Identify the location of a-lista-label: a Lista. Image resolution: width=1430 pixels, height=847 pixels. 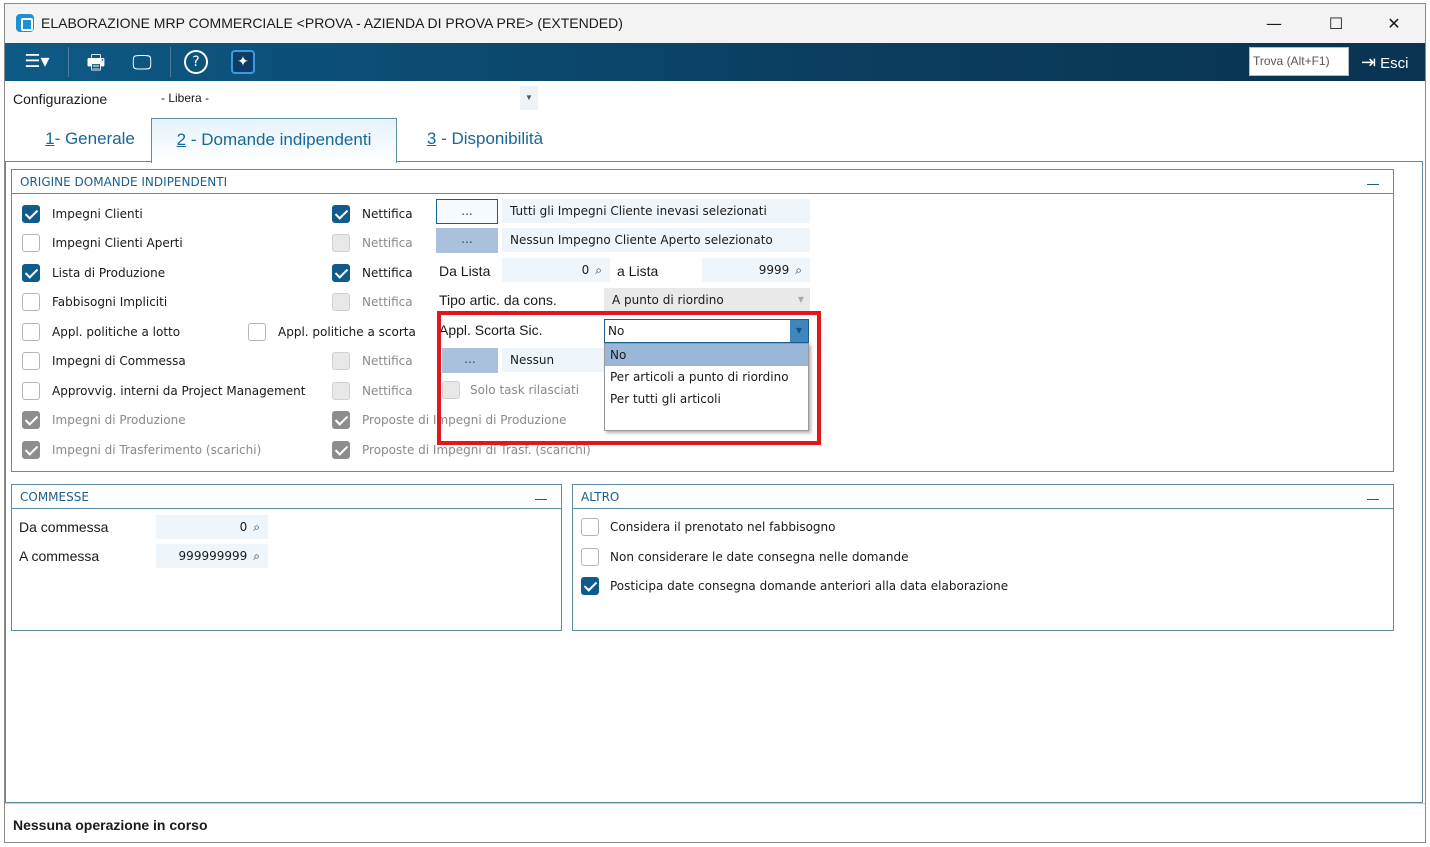
(638, 271).